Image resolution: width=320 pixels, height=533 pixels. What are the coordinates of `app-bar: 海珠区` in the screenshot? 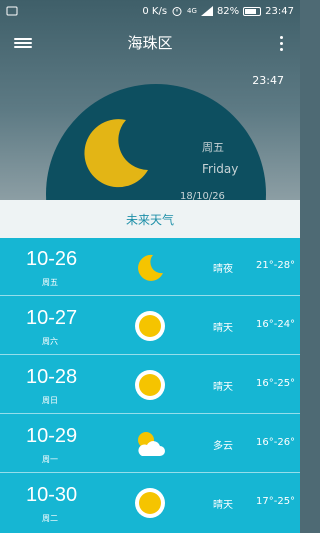 It's located at (150, 45).